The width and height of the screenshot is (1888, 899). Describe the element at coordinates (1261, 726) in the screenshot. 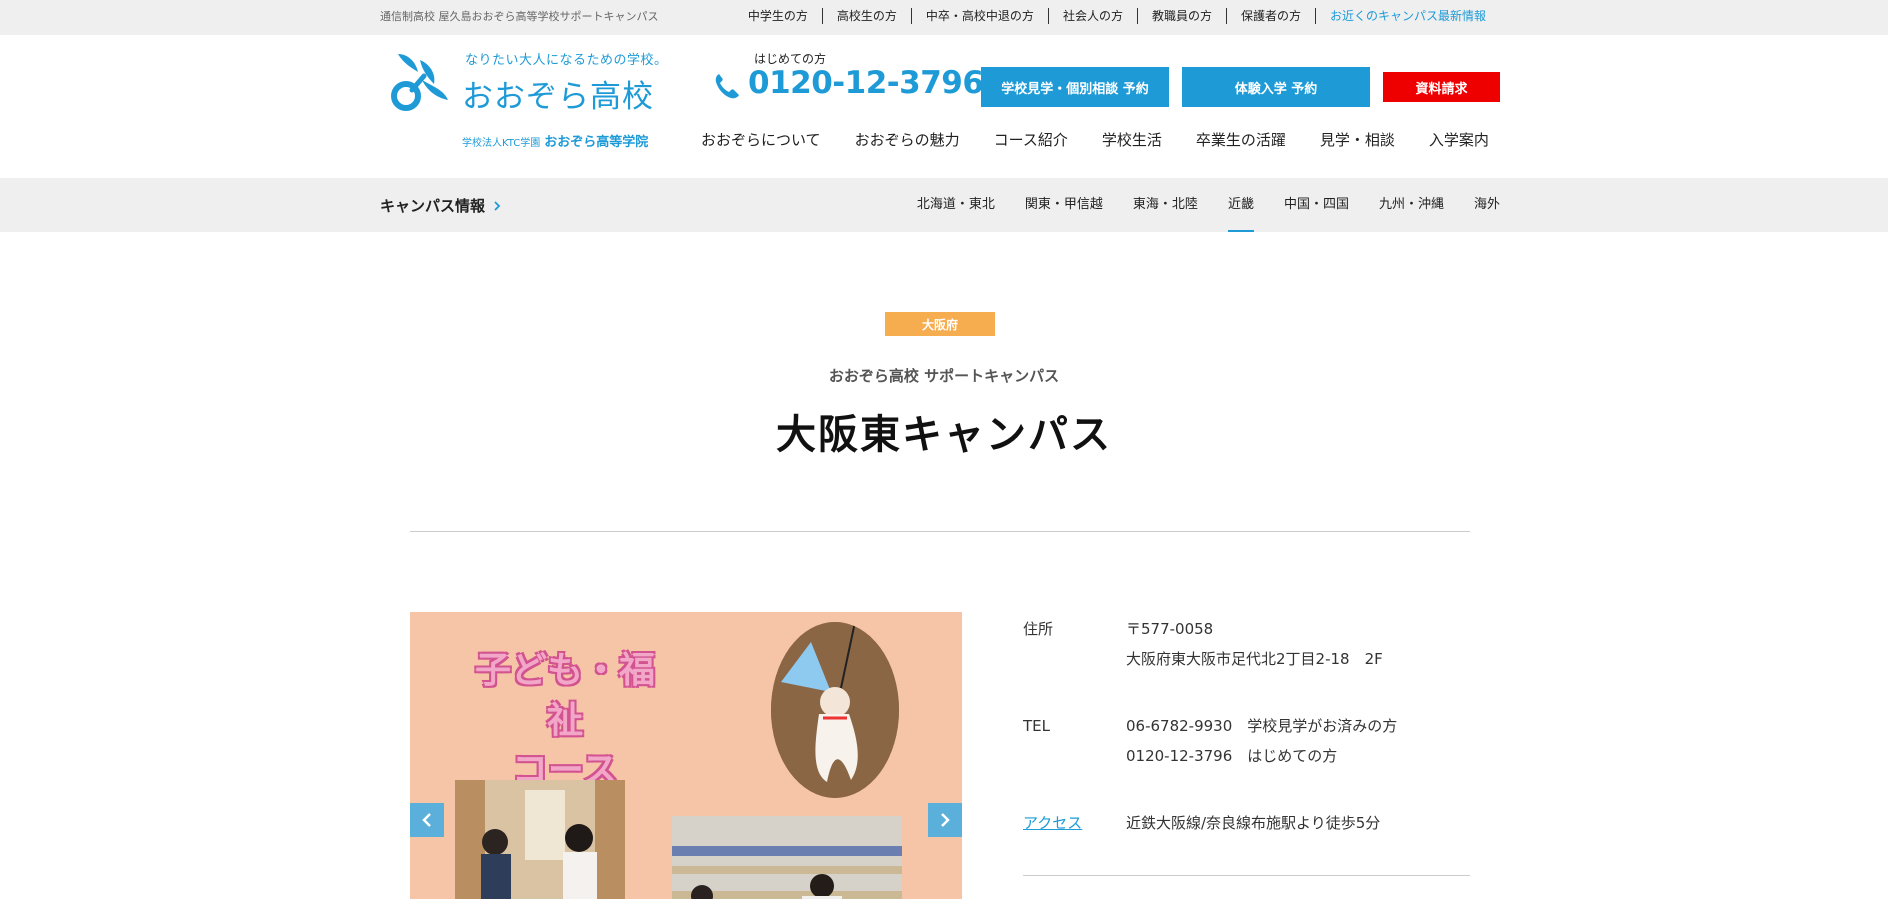

I see `tel-visited: 06-6782-9930 学校見学がお済みの方` at that location.